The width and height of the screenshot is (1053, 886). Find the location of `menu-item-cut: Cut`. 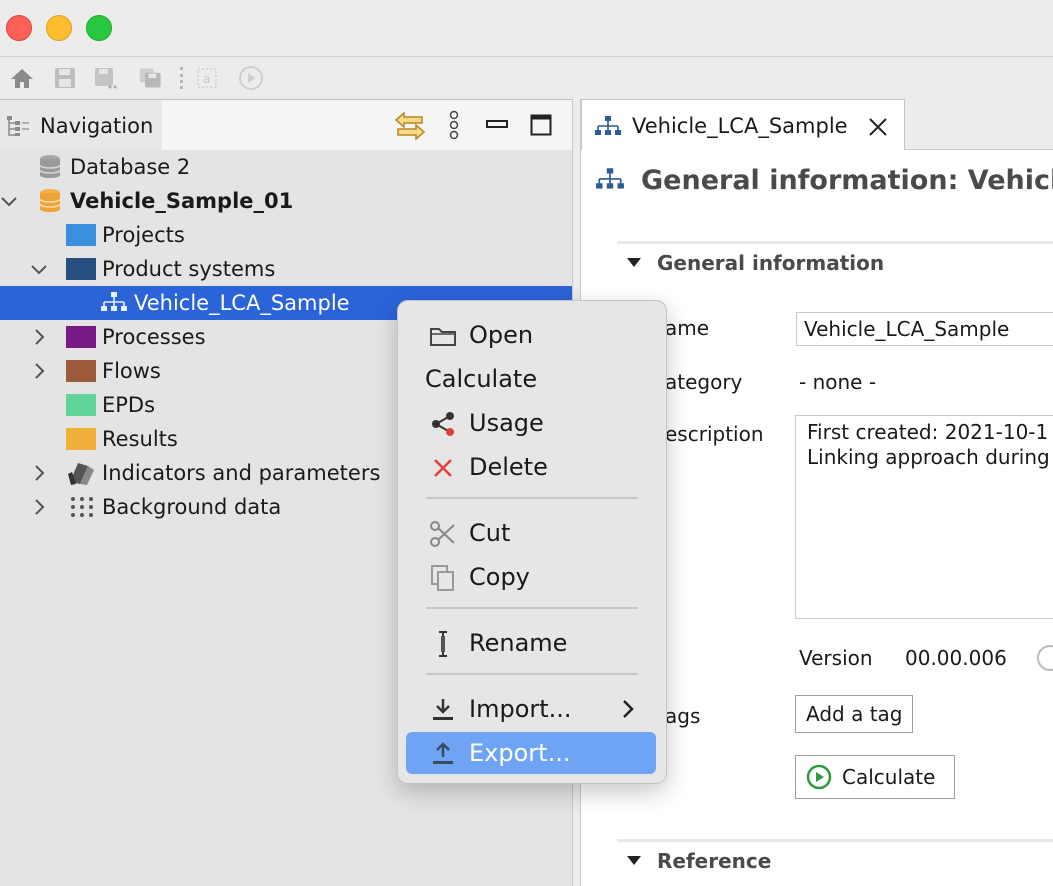

menu-item-cut: Cut is located at coordinates (531, 533).